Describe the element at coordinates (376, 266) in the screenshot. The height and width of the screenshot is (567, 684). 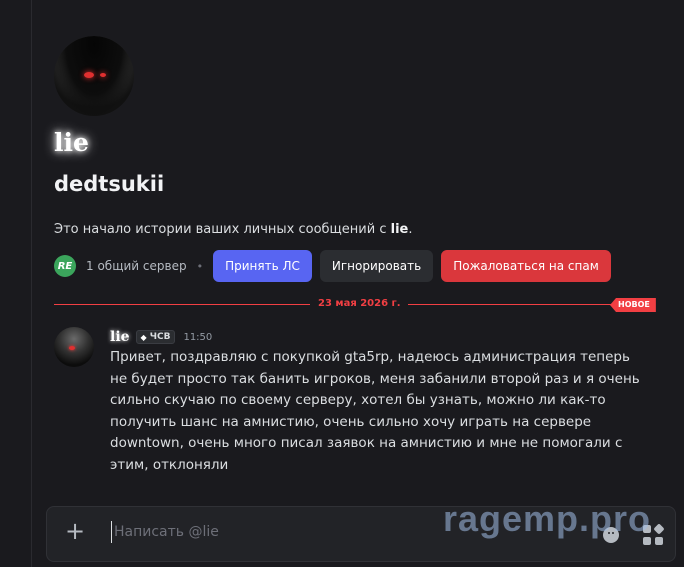
I see `ignore-button: Игнорировать` at that location.